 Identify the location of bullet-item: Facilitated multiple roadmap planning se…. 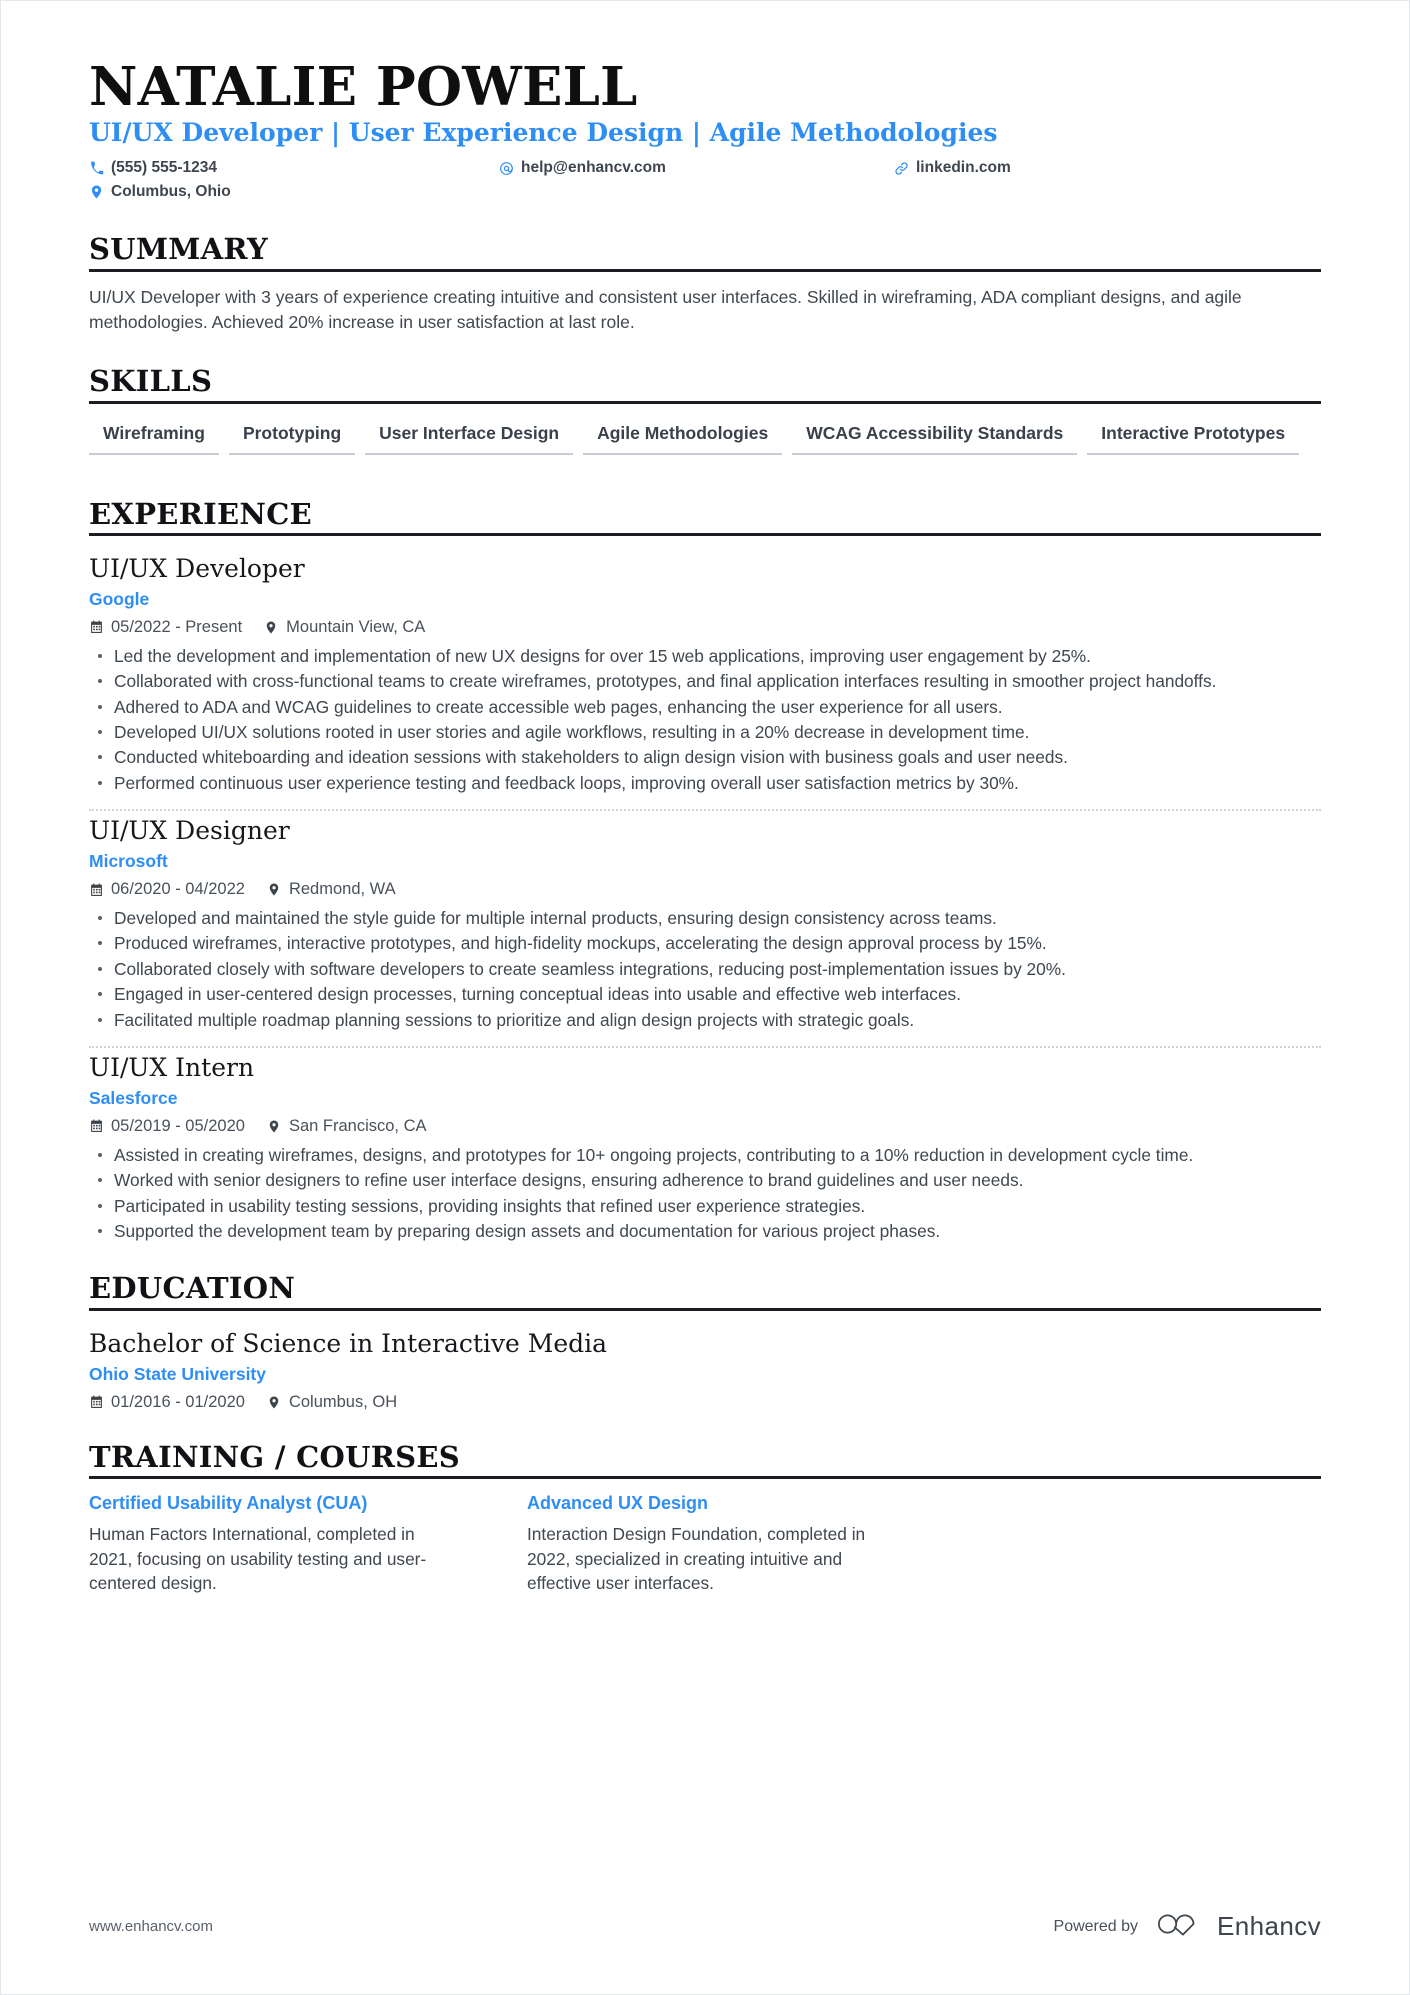
(705, 1020).